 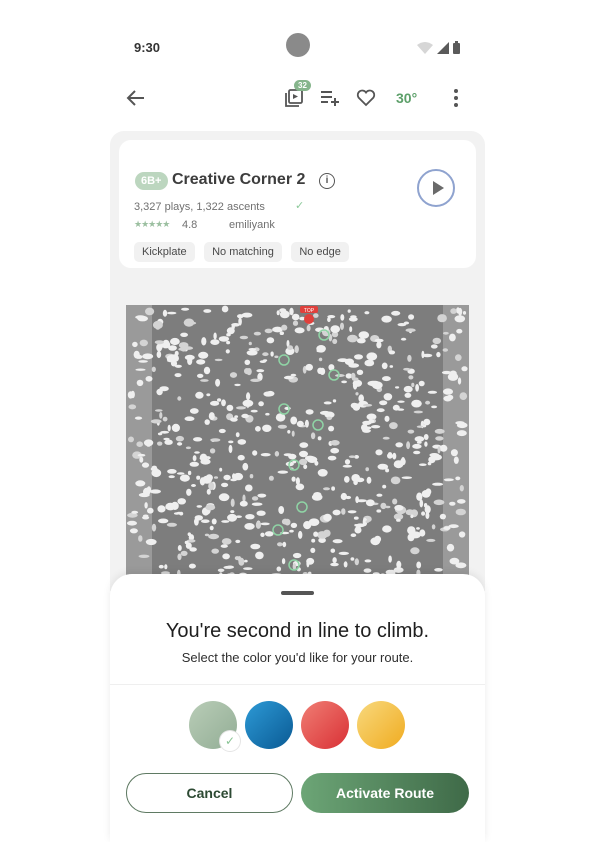 I want to click on tag-no-matching: No matching, so click(x=243, y=252).